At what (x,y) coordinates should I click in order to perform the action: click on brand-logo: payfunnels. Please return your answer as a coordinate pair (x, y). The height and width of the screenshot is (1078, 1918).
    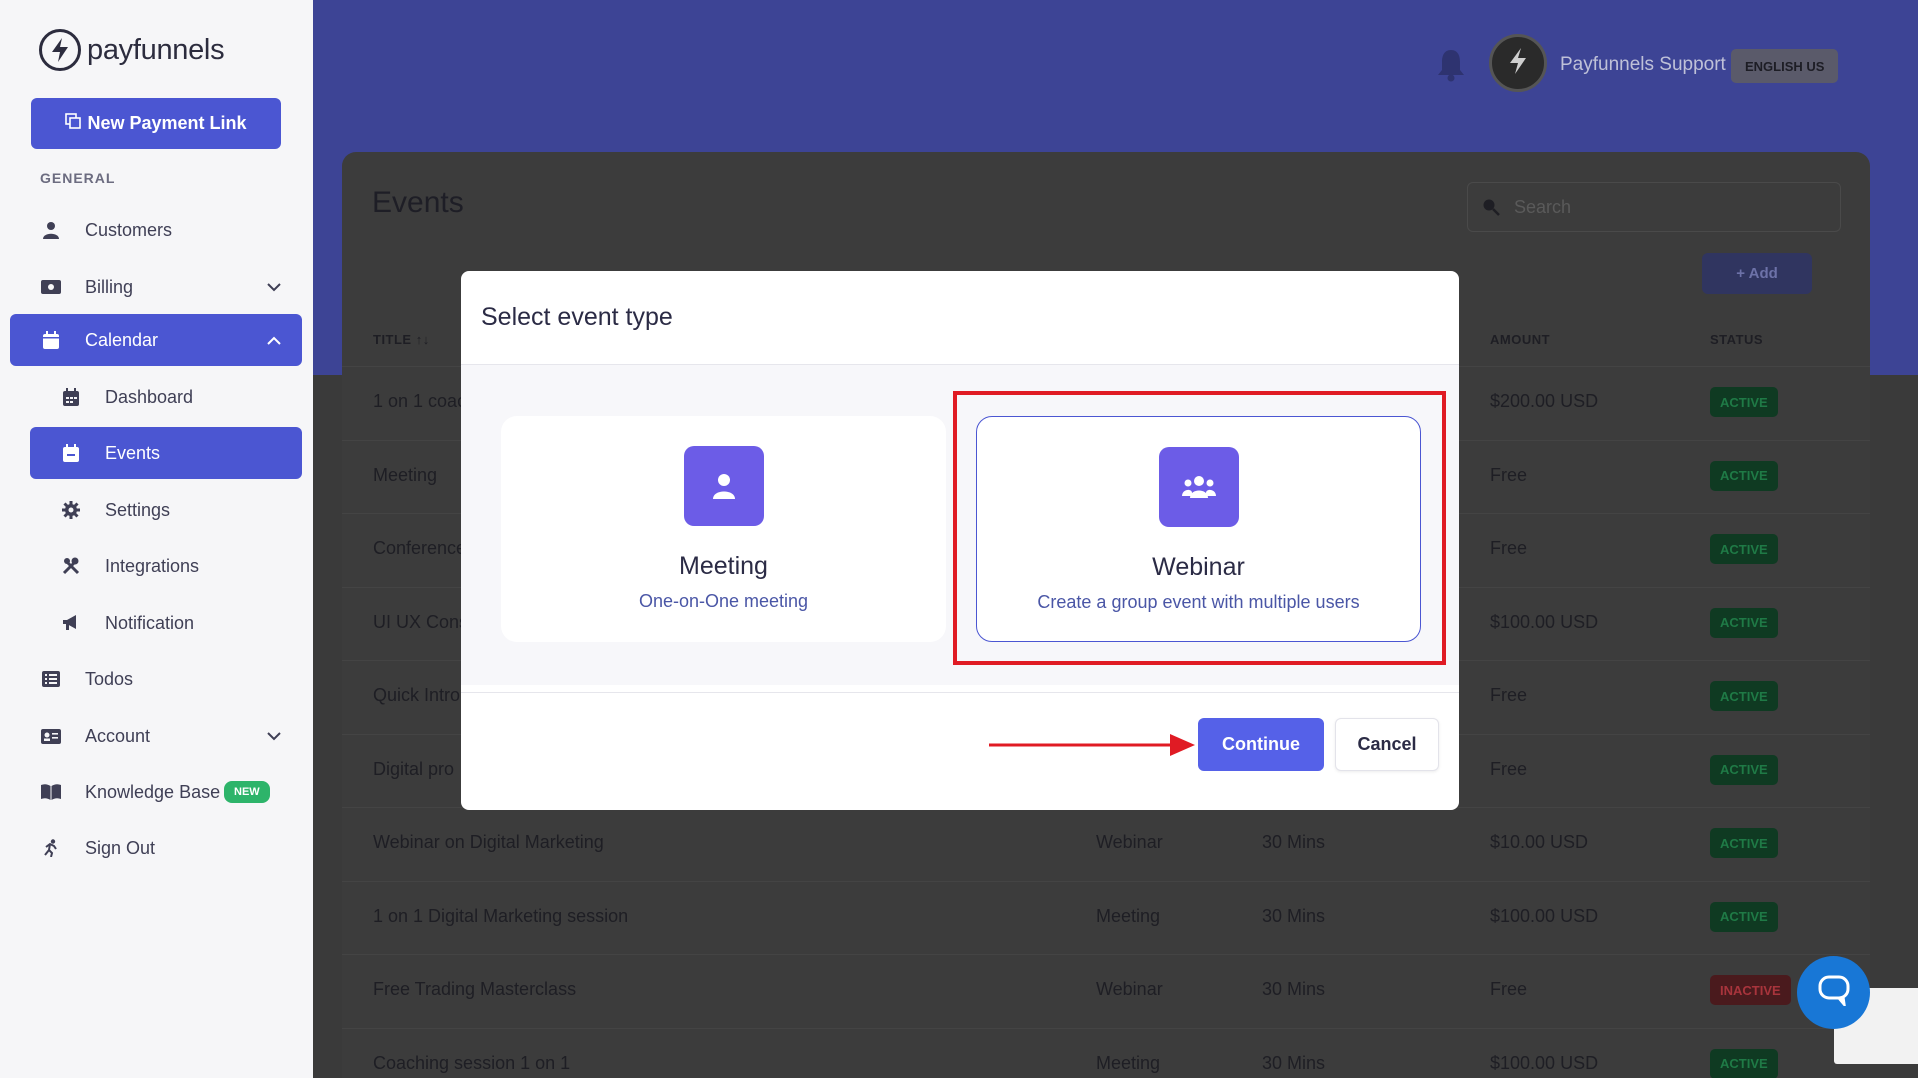
    Looking at the image, I should click on (132, 50).